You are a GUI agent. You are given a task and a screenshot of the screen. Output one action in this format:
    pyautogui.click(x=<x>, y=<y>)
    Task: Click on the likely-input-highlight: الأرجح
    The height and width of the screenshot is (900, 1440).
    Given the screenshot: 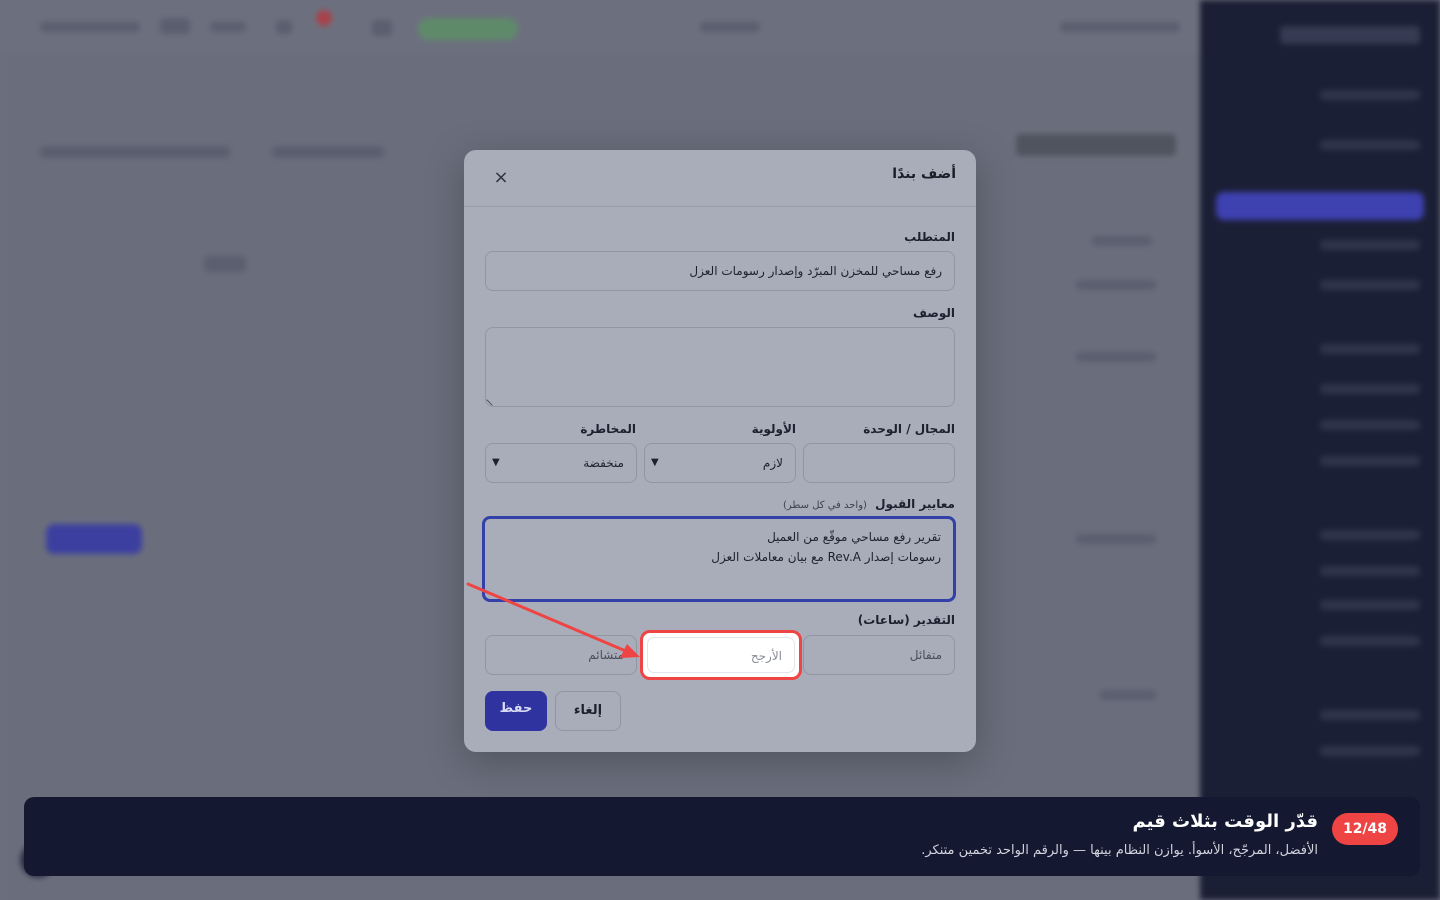 What is the action you would take?
    pyautogui.click(x=721, y=655)
    